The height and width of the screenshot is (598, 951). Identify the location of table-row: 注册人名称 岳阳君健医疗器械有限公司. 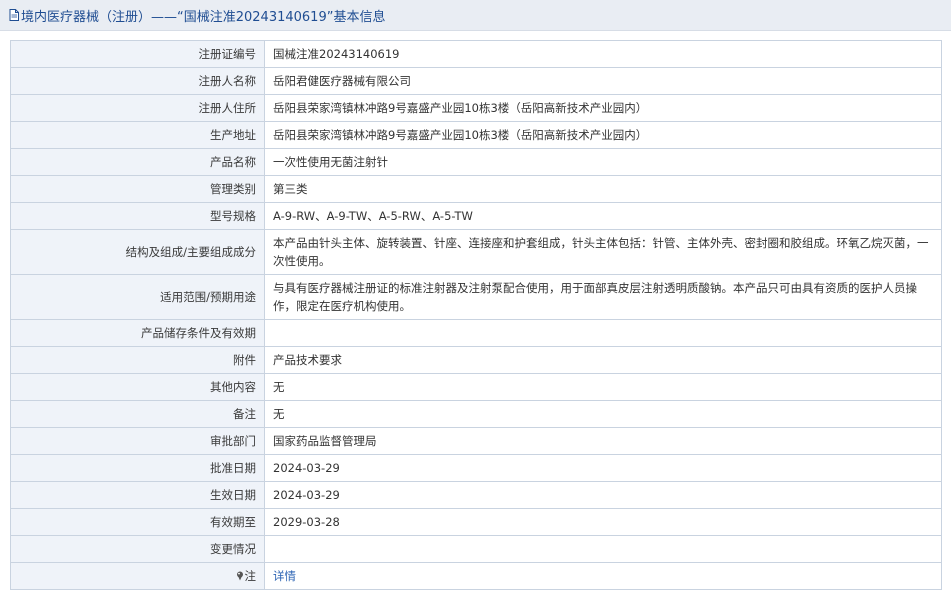
(476, 81).